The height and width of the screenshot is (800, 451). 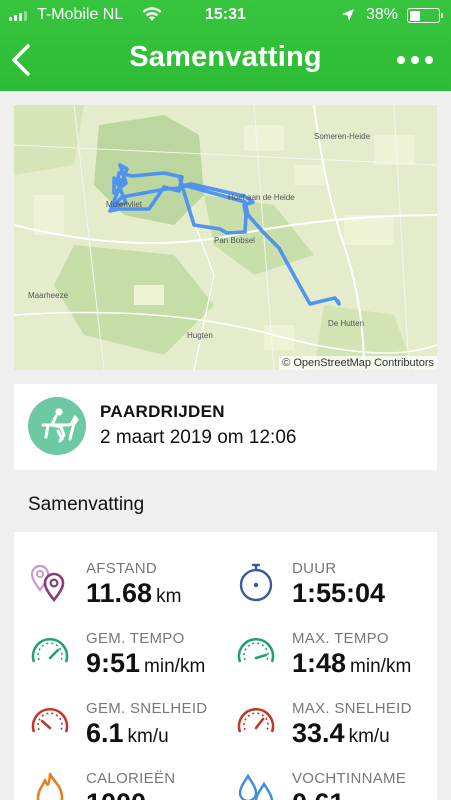 I want to click on page-title: Samenvatting, so click(x=225, y=57).